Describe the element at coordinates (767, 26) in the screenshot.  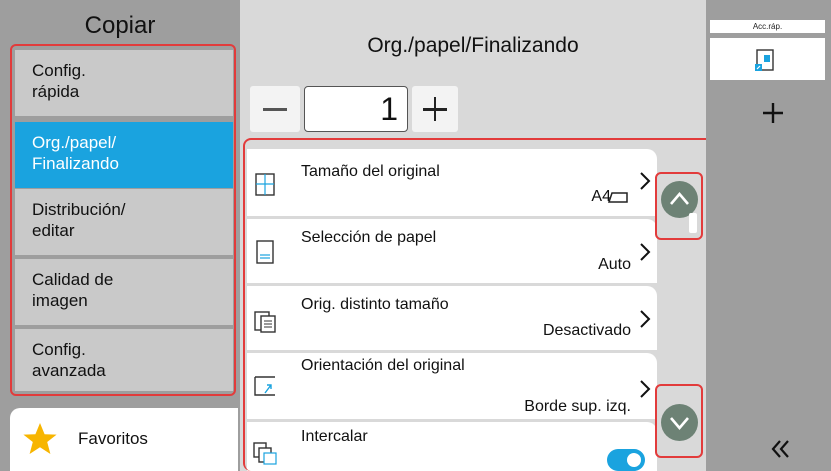
I see `quick-access-label: Acc.ráp.` at that location.